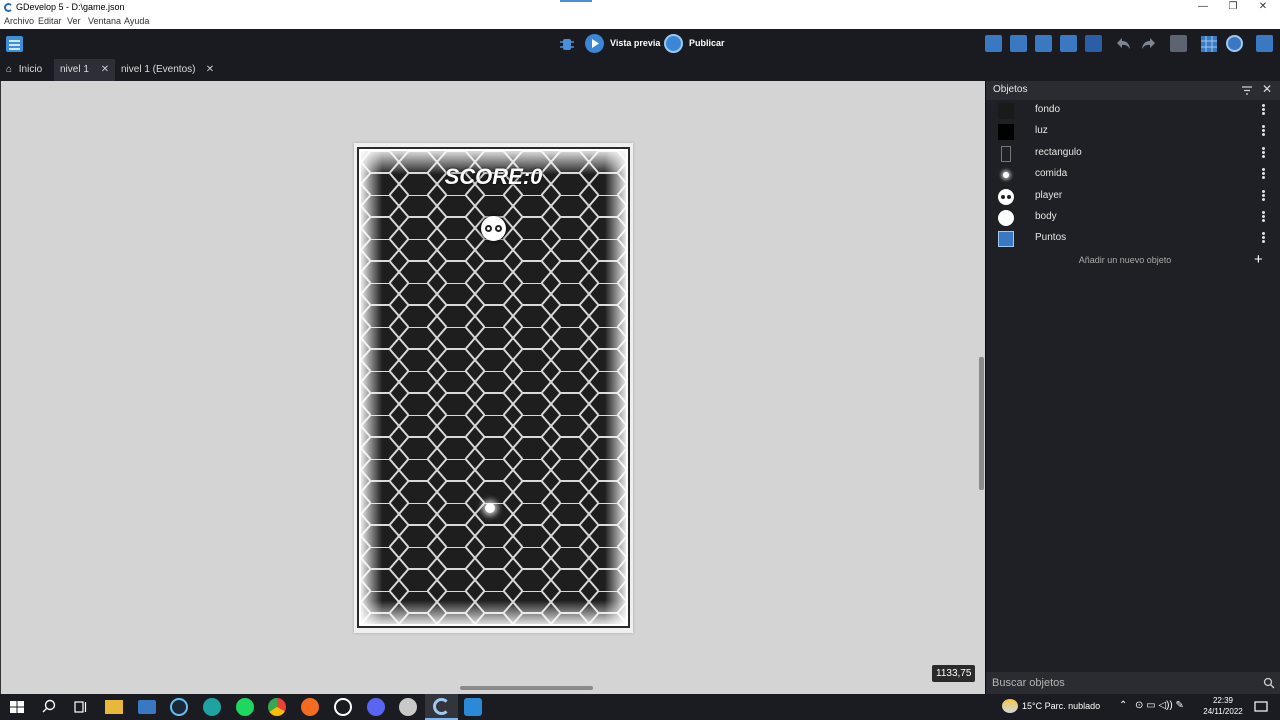 This screenshot has width=1280, height=720. I want to click on vertical-scrollbar, so click(981, 423).